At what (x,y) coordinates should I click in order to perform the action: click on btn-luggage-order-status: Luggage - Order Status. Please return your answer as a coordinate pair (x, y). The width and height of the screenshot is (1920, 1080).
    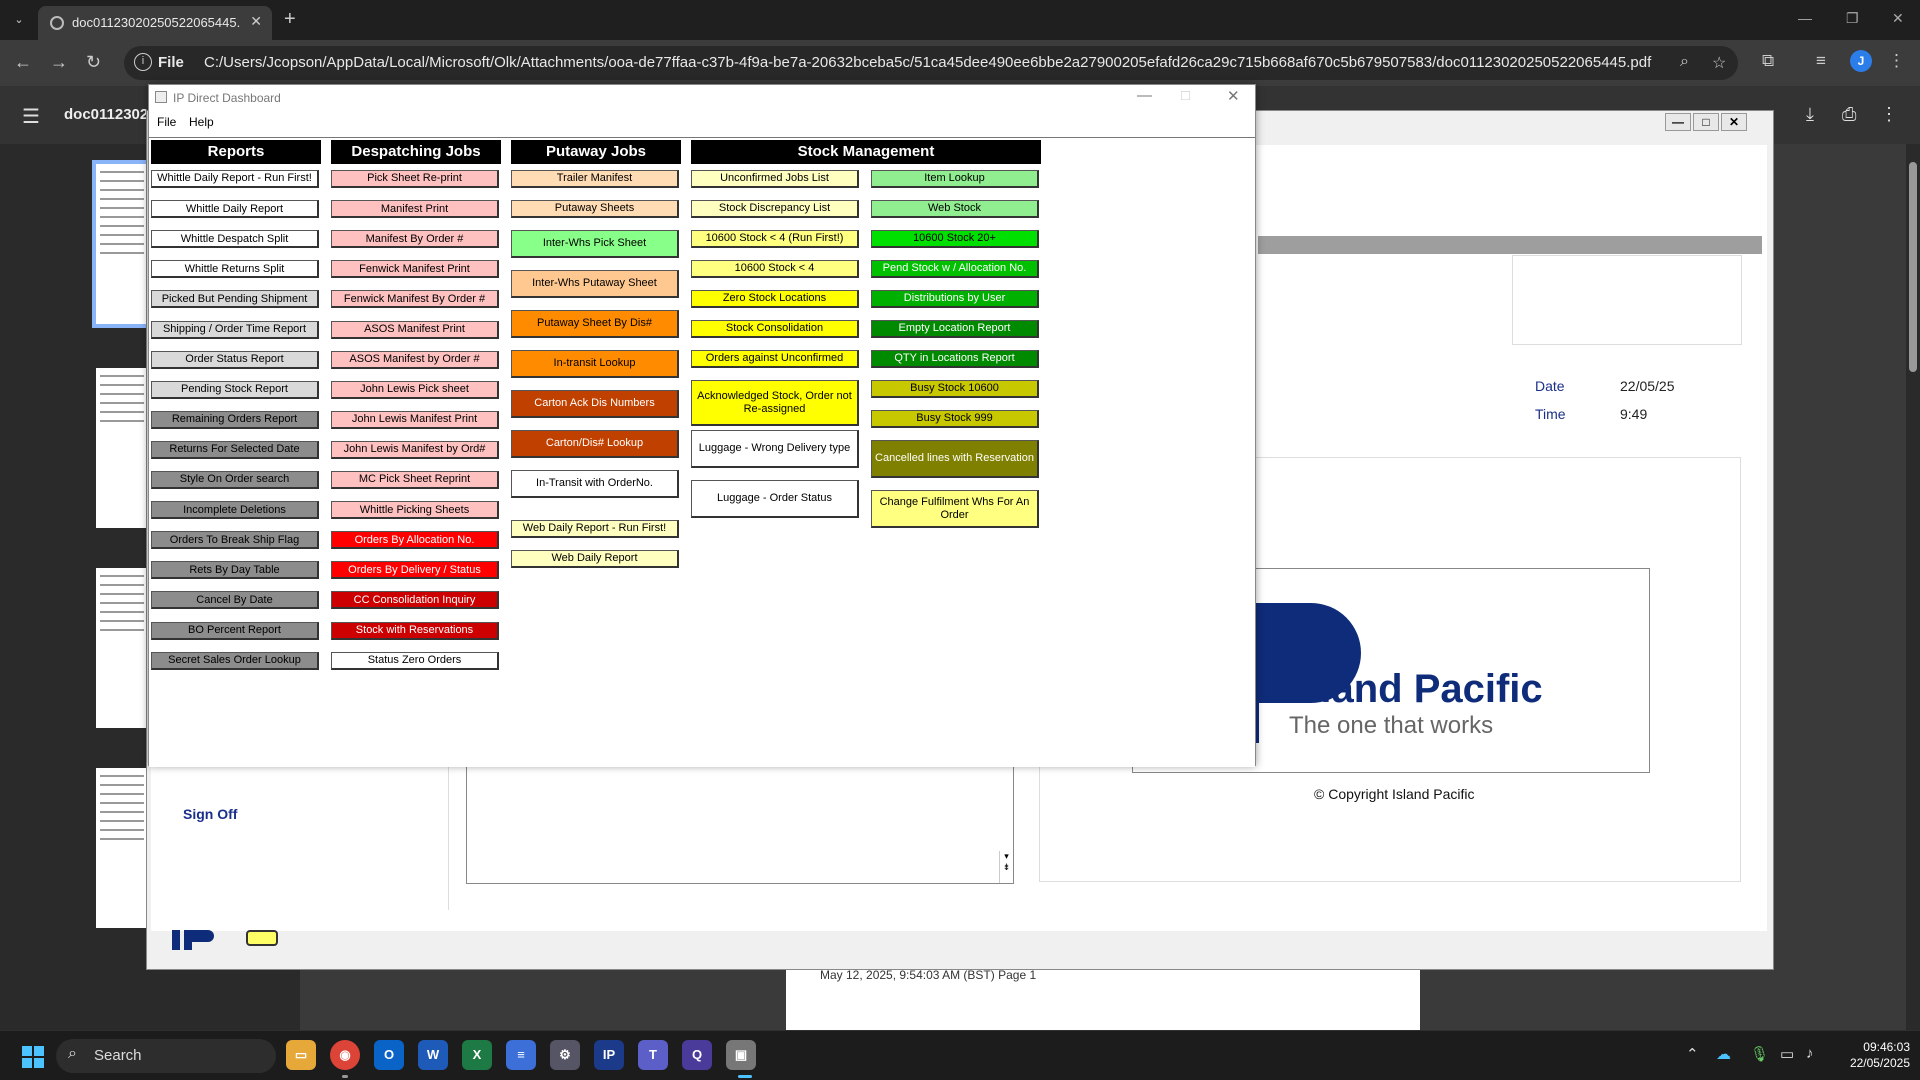
    Looking at the image, I should click on (775, 499).